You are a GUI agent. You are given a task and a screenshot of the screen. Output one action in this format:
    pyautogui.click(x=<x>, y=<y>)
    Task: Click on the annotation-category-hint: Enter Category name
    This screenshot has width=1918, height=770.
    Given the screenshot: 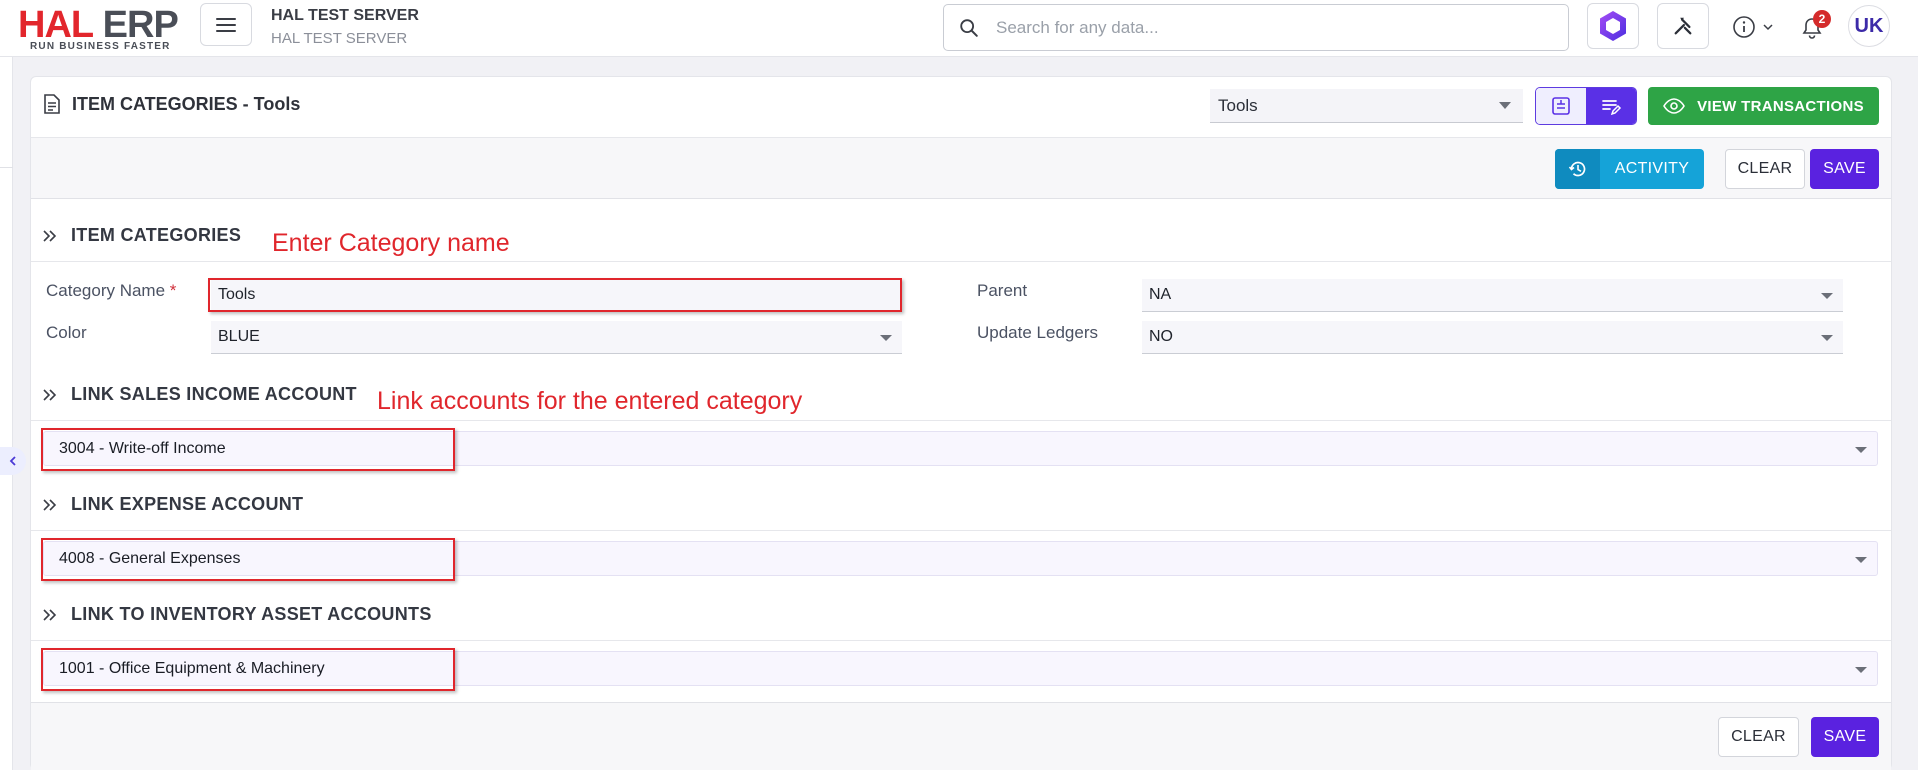 What is the action you would take?
    pyautogui.click(x=391, y=243)
    